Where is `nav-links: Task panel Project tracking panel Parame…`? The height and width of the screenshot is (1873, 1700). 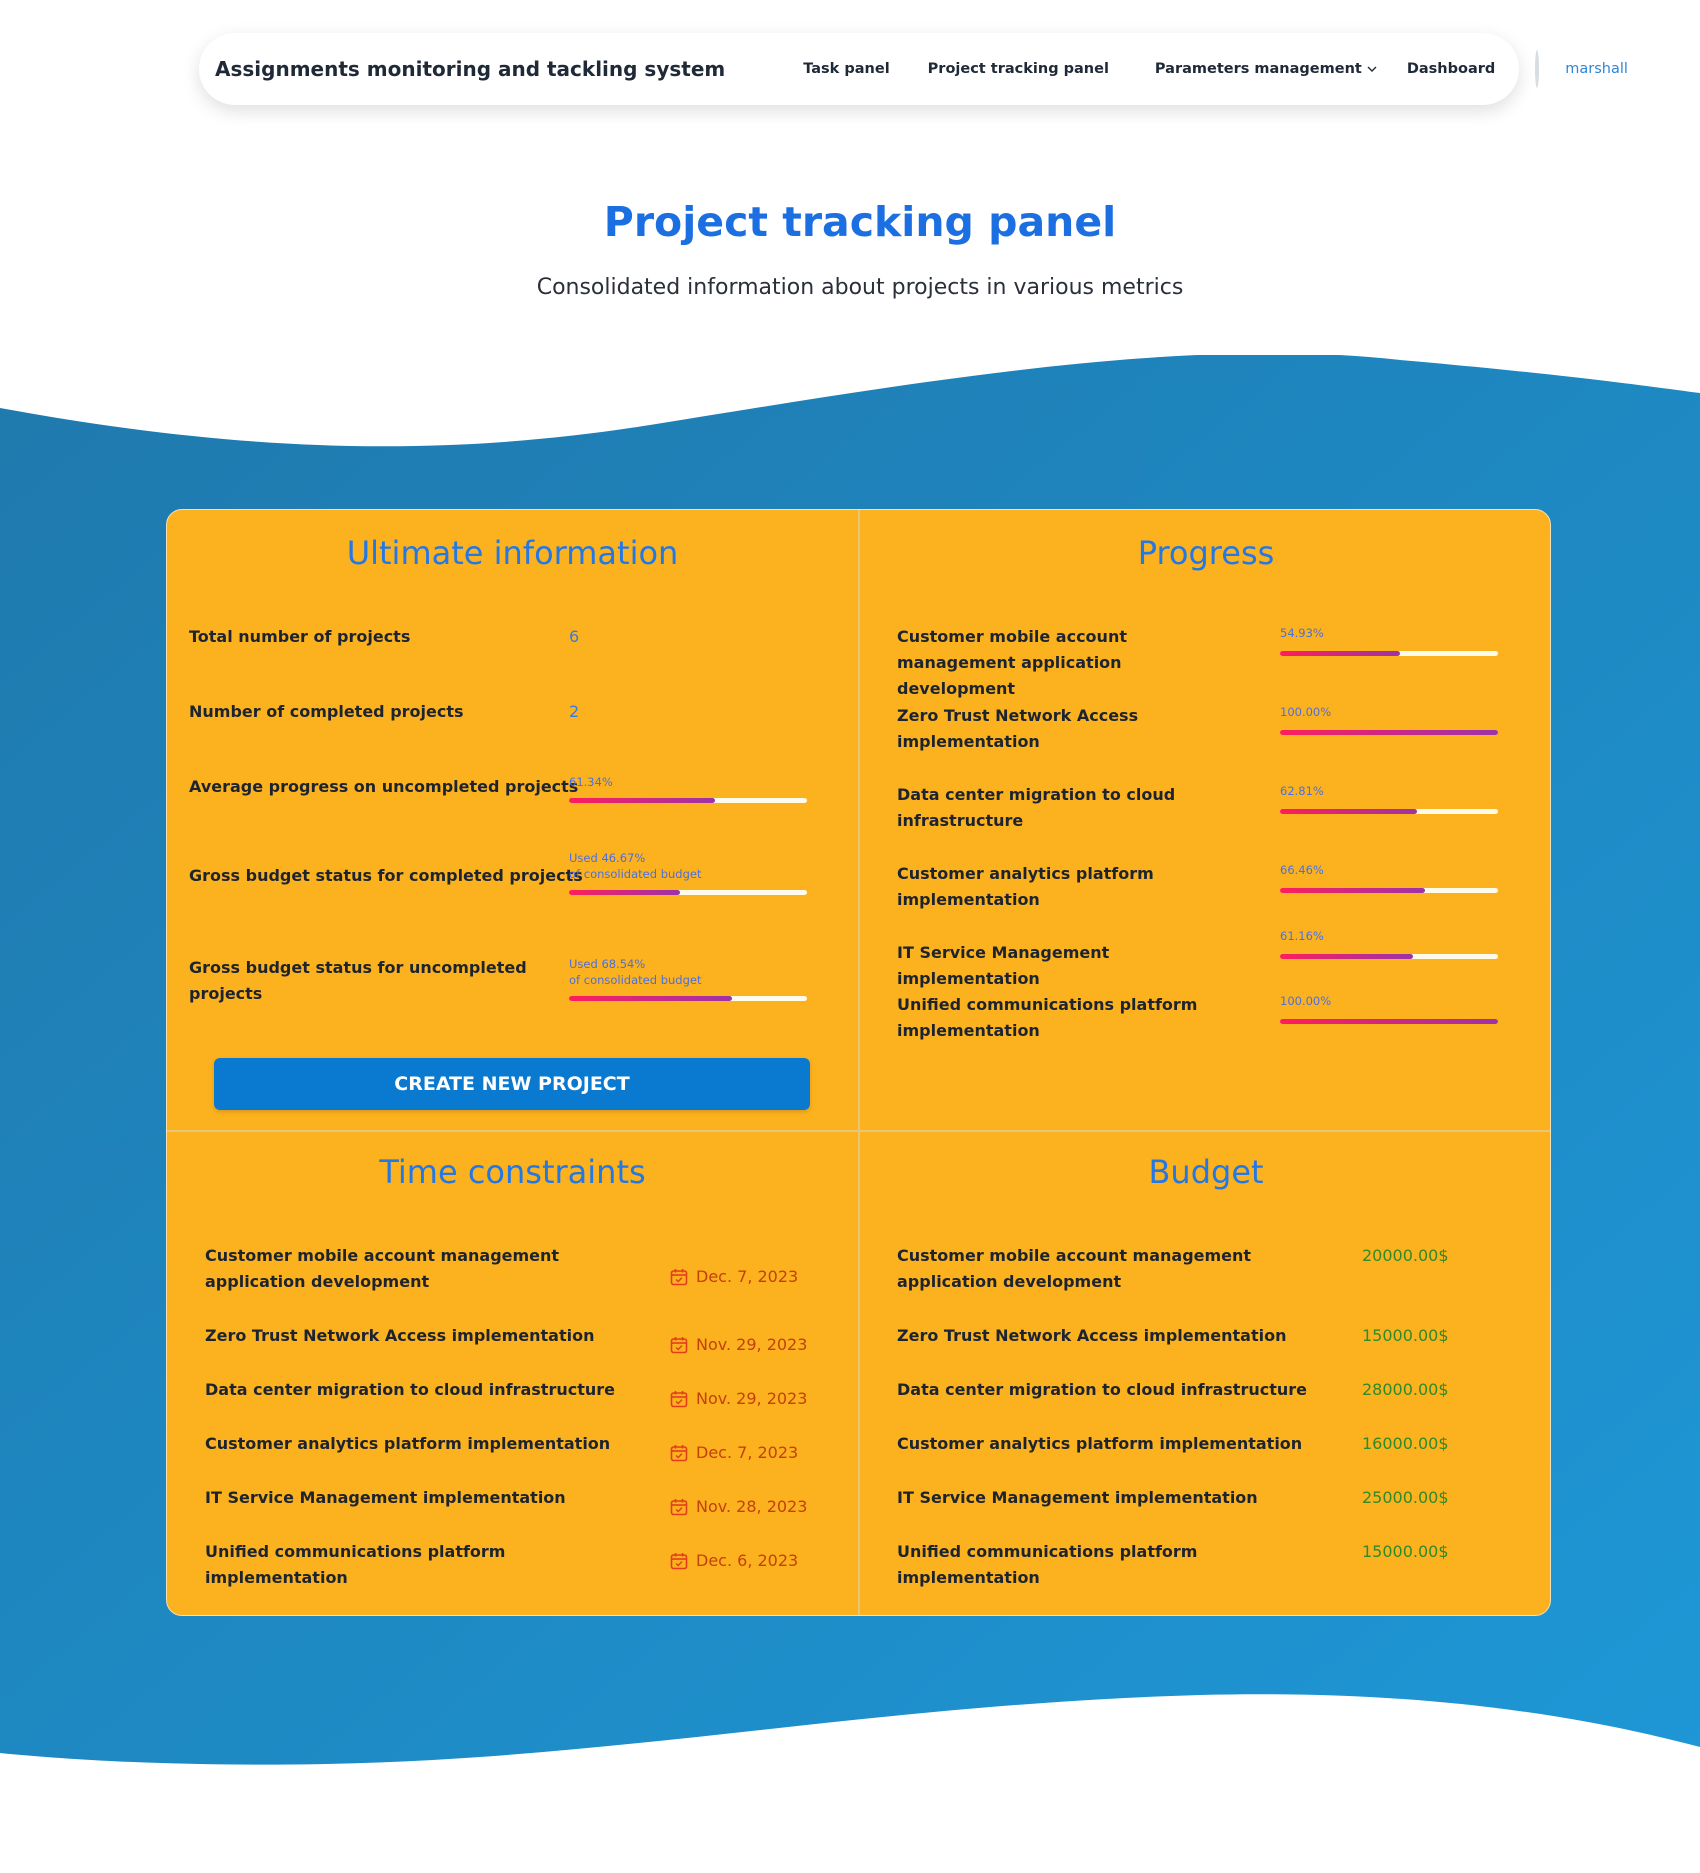 nav-links: Task panel Project tracking panel Parame… is located at coordinates (1149, 69).